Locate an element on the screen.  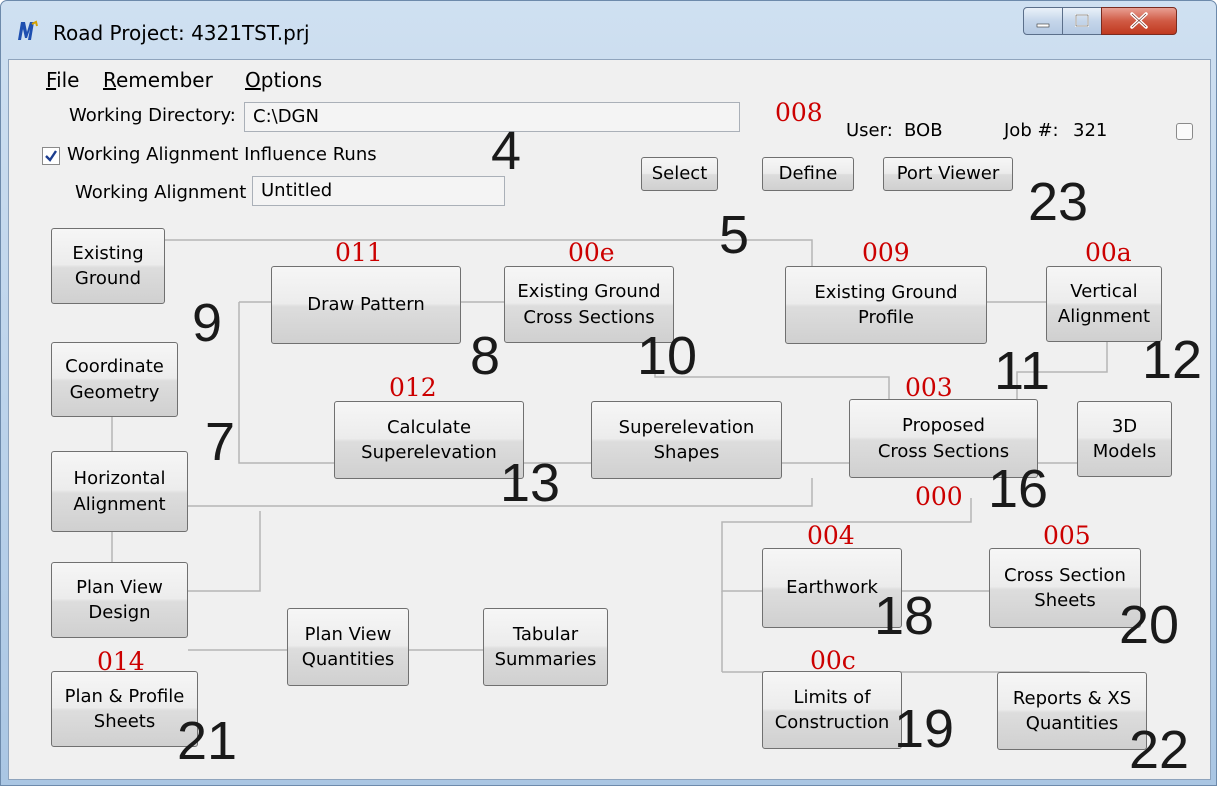
annotation-4: 4 is located at coordinates (506, 151).